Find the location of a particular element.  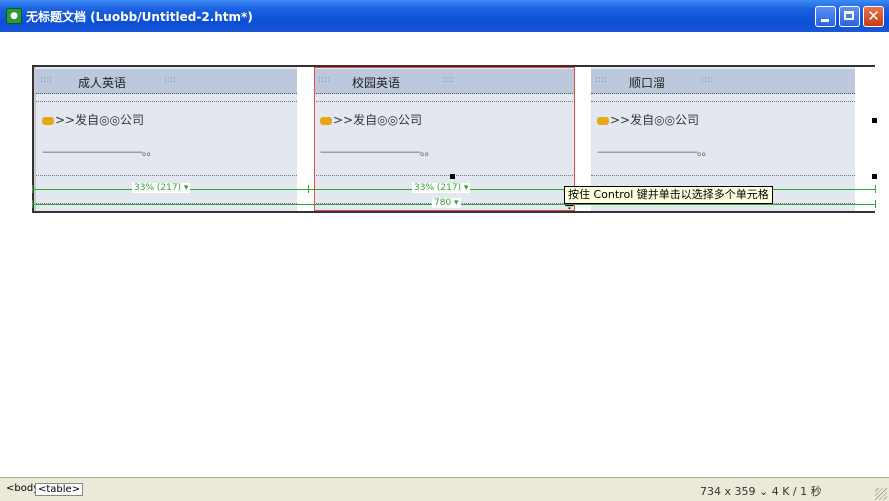

column-header: :::: 顺口溜 :::: is located at coordinates (723, 81).